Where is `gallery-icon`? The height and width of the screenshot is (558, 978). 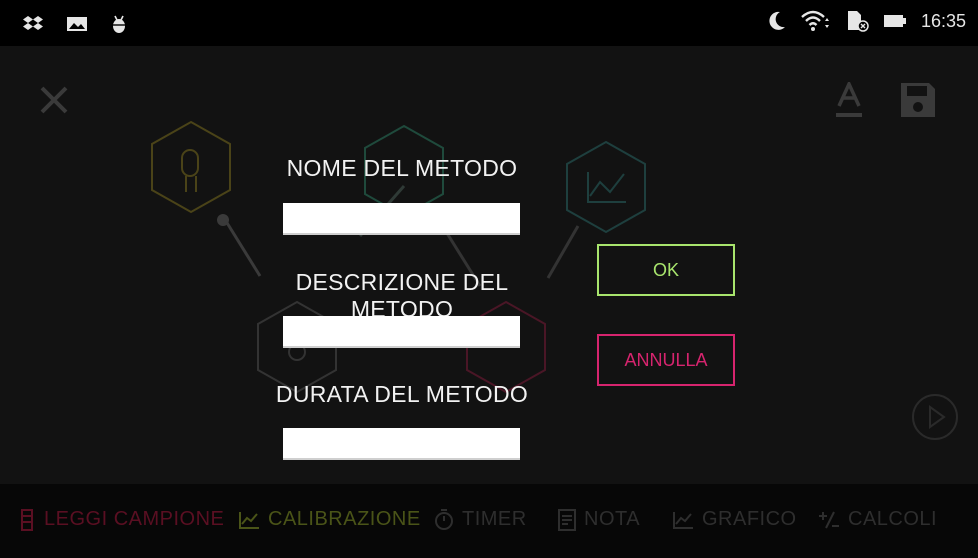 gallery-icon is located at coordinates (77, 24).